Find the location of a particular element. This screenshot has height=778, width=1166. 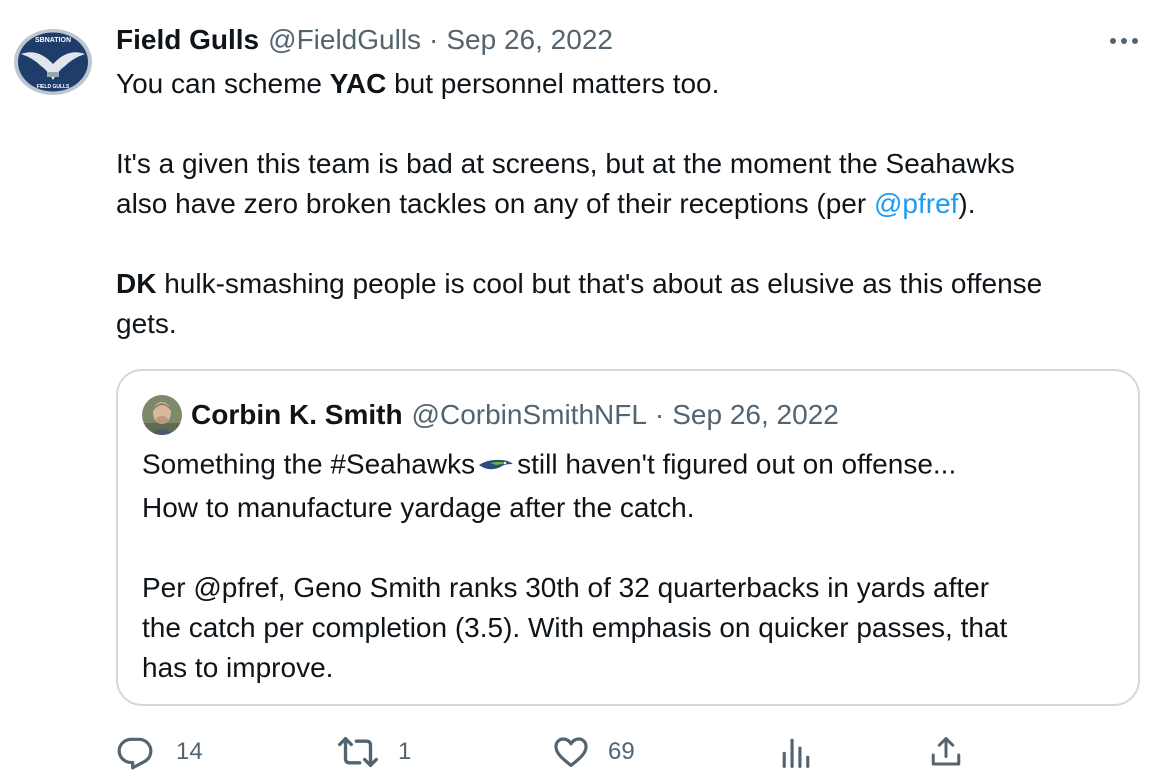

more-options-button is located at coordinates (1124, 41).